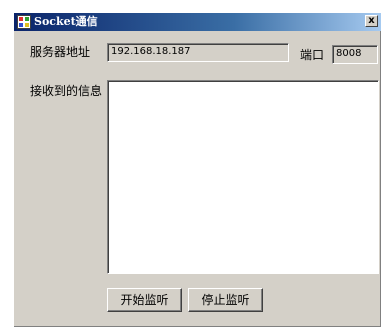 The height and width of the screenshot is (328, 383). I want to click on port-label: 端口, so click(312, 55).